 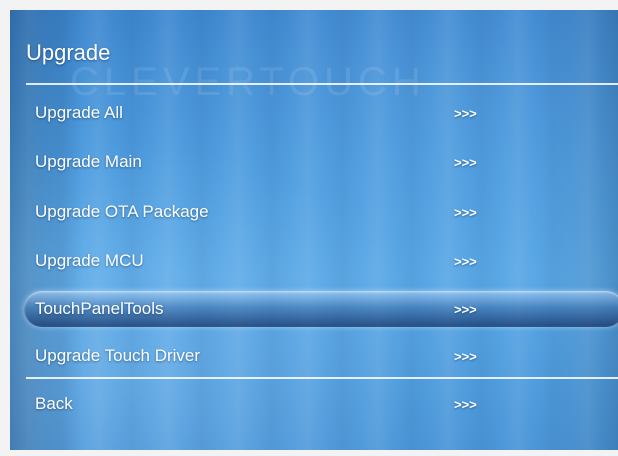 What do you see at coordinates (314, 310) in the screenshot?
I see `menu-item-touch-panel-tools: TouchPanelTools >>>` at bounding box center [314, 310].